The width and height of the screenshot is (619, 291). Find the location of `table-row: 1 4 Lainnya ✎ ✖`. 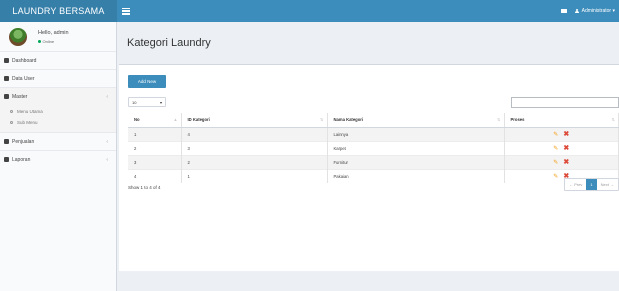

table-row: 1 4 Lainnya ✎ ✖ is located at coordinates (373, 133).